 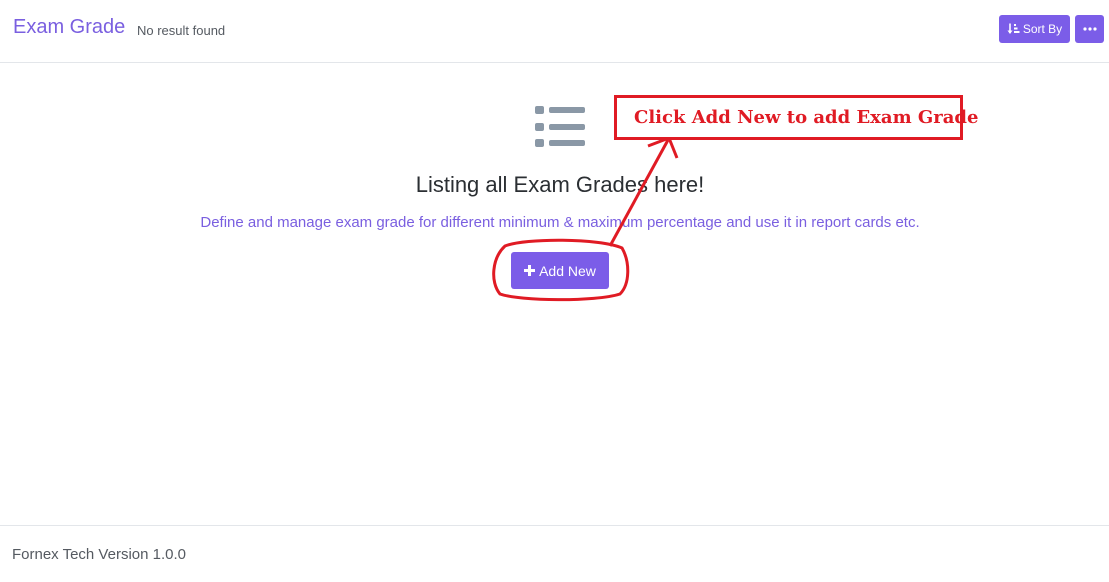 I want to click on add-new-button: Add New, so click(x=560, y=270).